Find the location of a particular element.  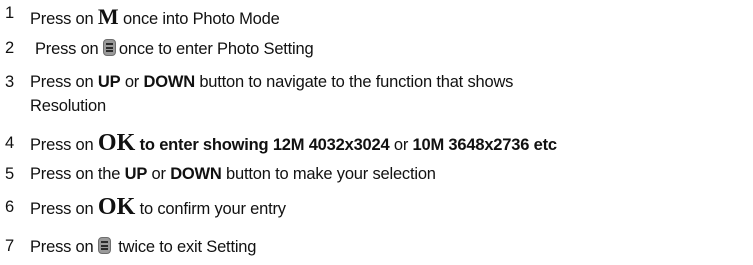

step-number: 2 is located at coordinates (9, 48).